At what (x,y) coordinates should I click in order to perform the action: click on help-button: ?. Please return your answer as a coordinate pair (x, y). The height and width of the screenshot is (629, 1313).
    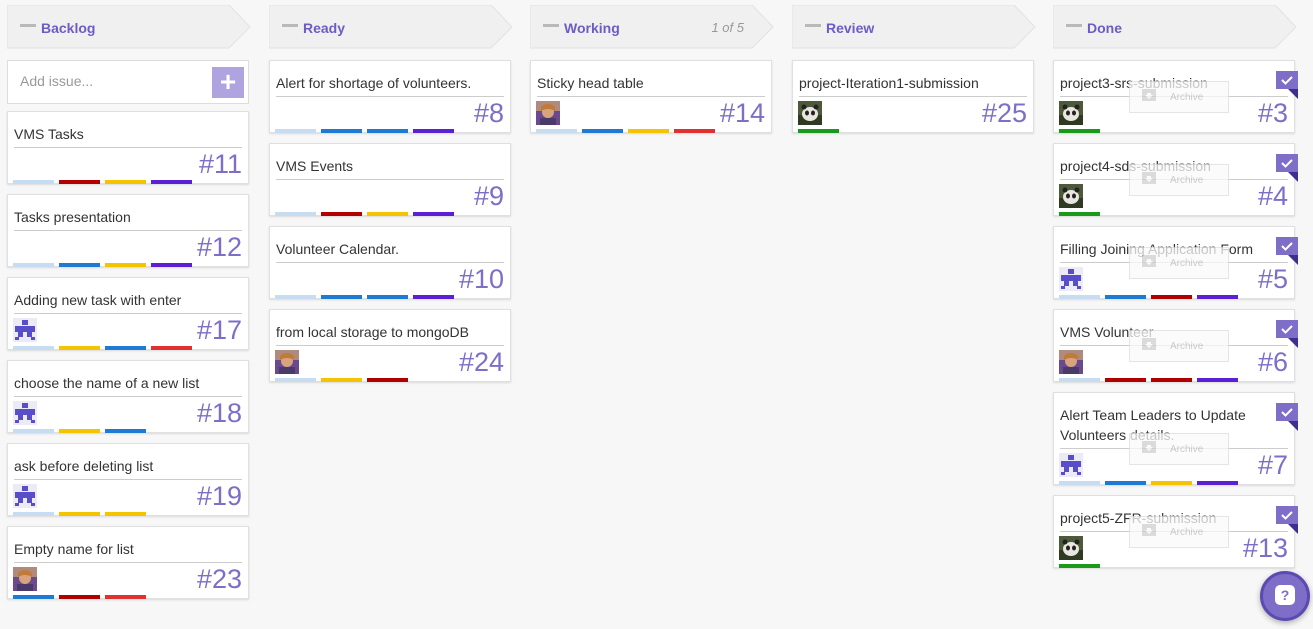
    Looking at the image, I should click on (1285, 596).